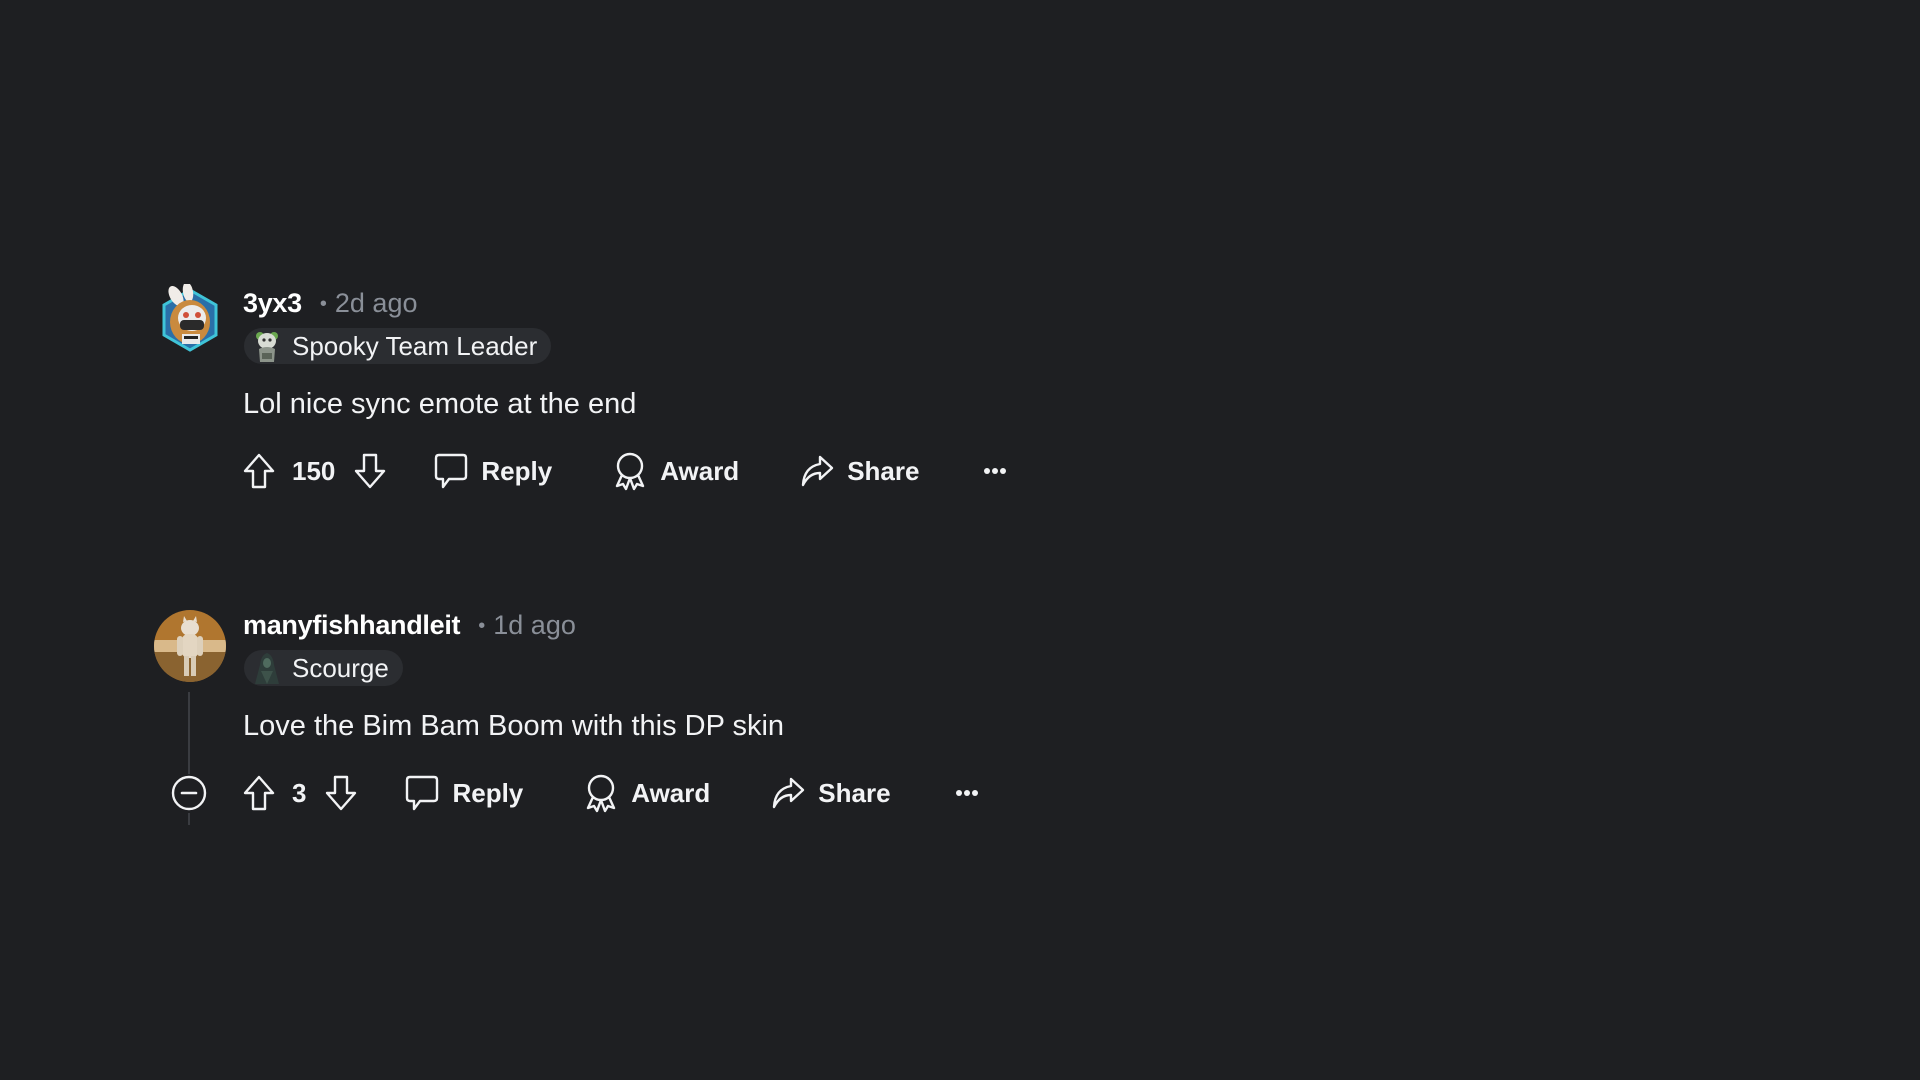 The height and width of the screenshot is (1080, 1920). What do you see at coordinates (340, 667) in the screenshot?
I see `flair-label: Scourge` at bounding box center [340, 667].